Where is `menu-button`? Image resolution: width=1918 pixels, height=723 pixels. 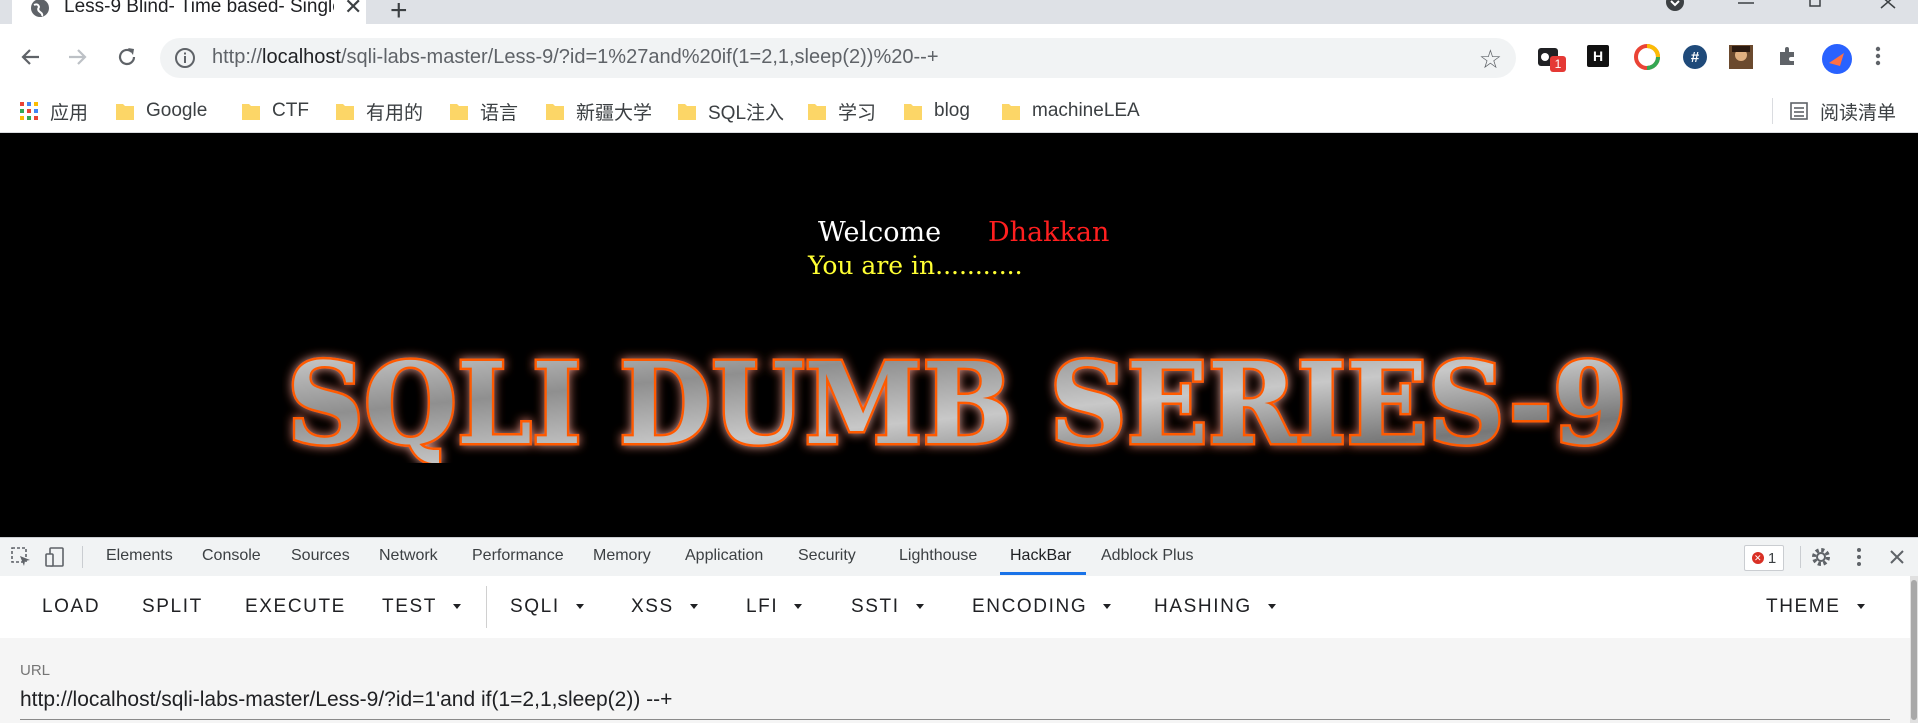 menu-button is located at coordinates (1888, 58).